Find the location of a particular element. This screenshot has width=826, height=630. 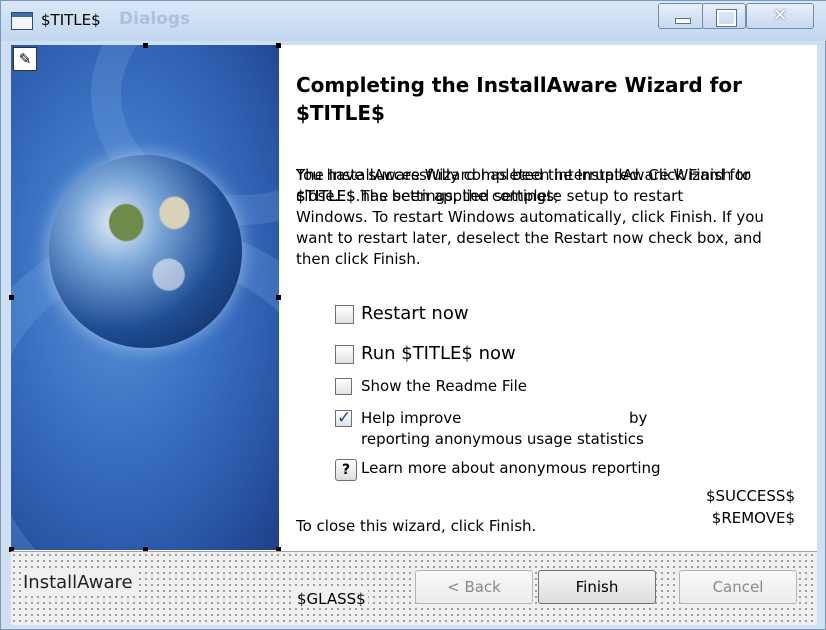

back-button: < Back is located at coordinates (474, 587).